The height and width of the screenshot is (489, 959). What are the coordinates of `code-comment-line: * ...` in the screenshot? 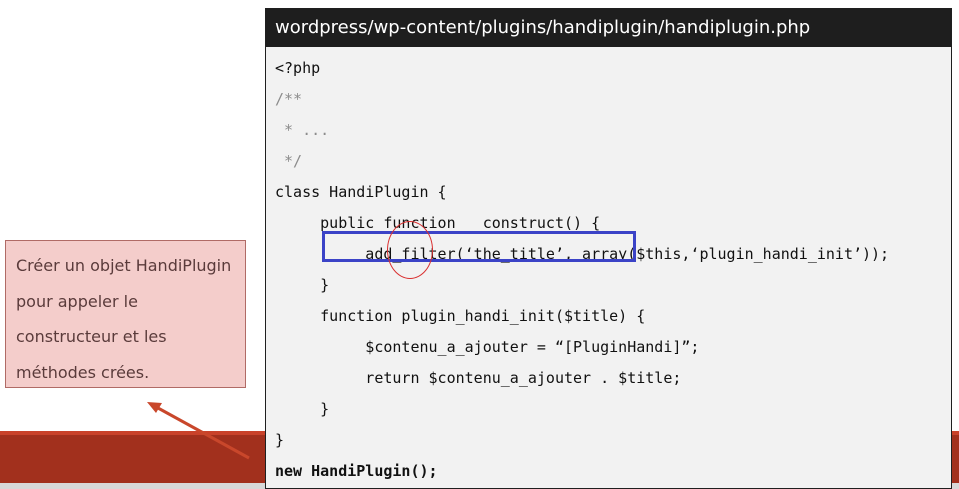 It's located at (302, 130).